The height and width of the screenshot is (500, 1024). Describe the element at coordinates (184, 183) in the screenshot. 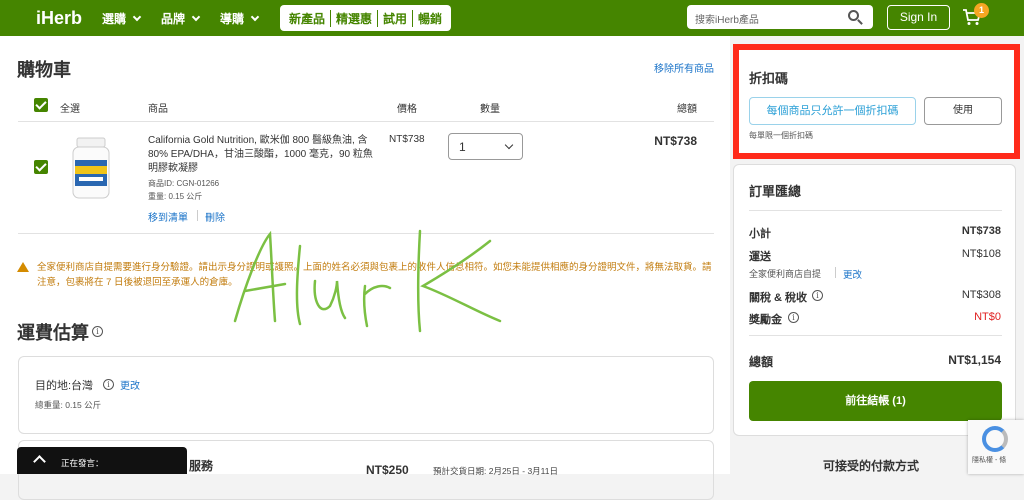

I see `product-id: 商品ID: CGN-01266` at that location.